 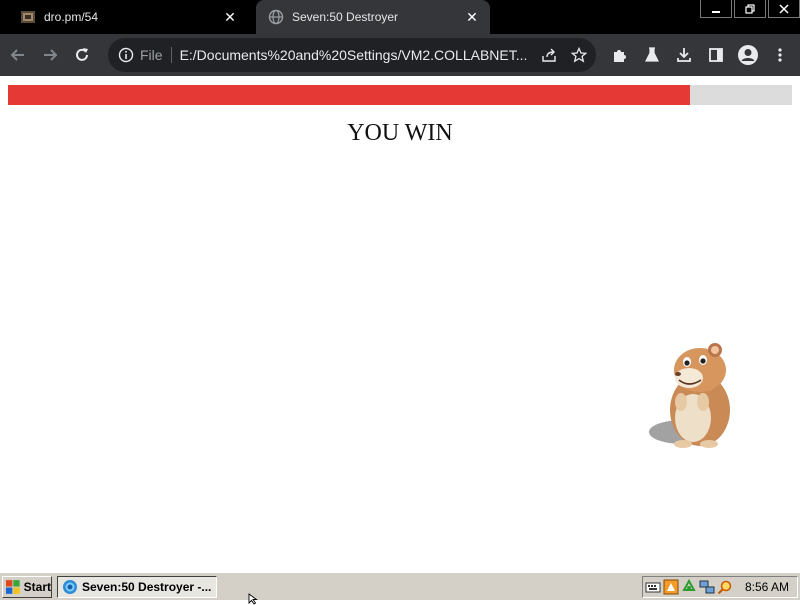 I want to click on share-icon, so click(x=549, y=55).